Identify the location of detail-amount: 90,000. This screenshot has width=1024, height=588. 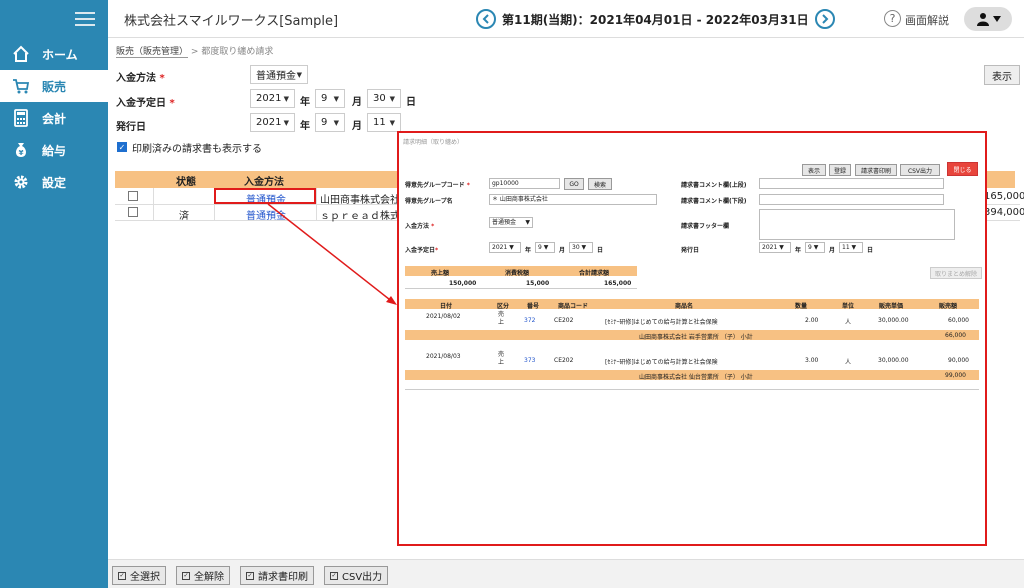
(958, 360).